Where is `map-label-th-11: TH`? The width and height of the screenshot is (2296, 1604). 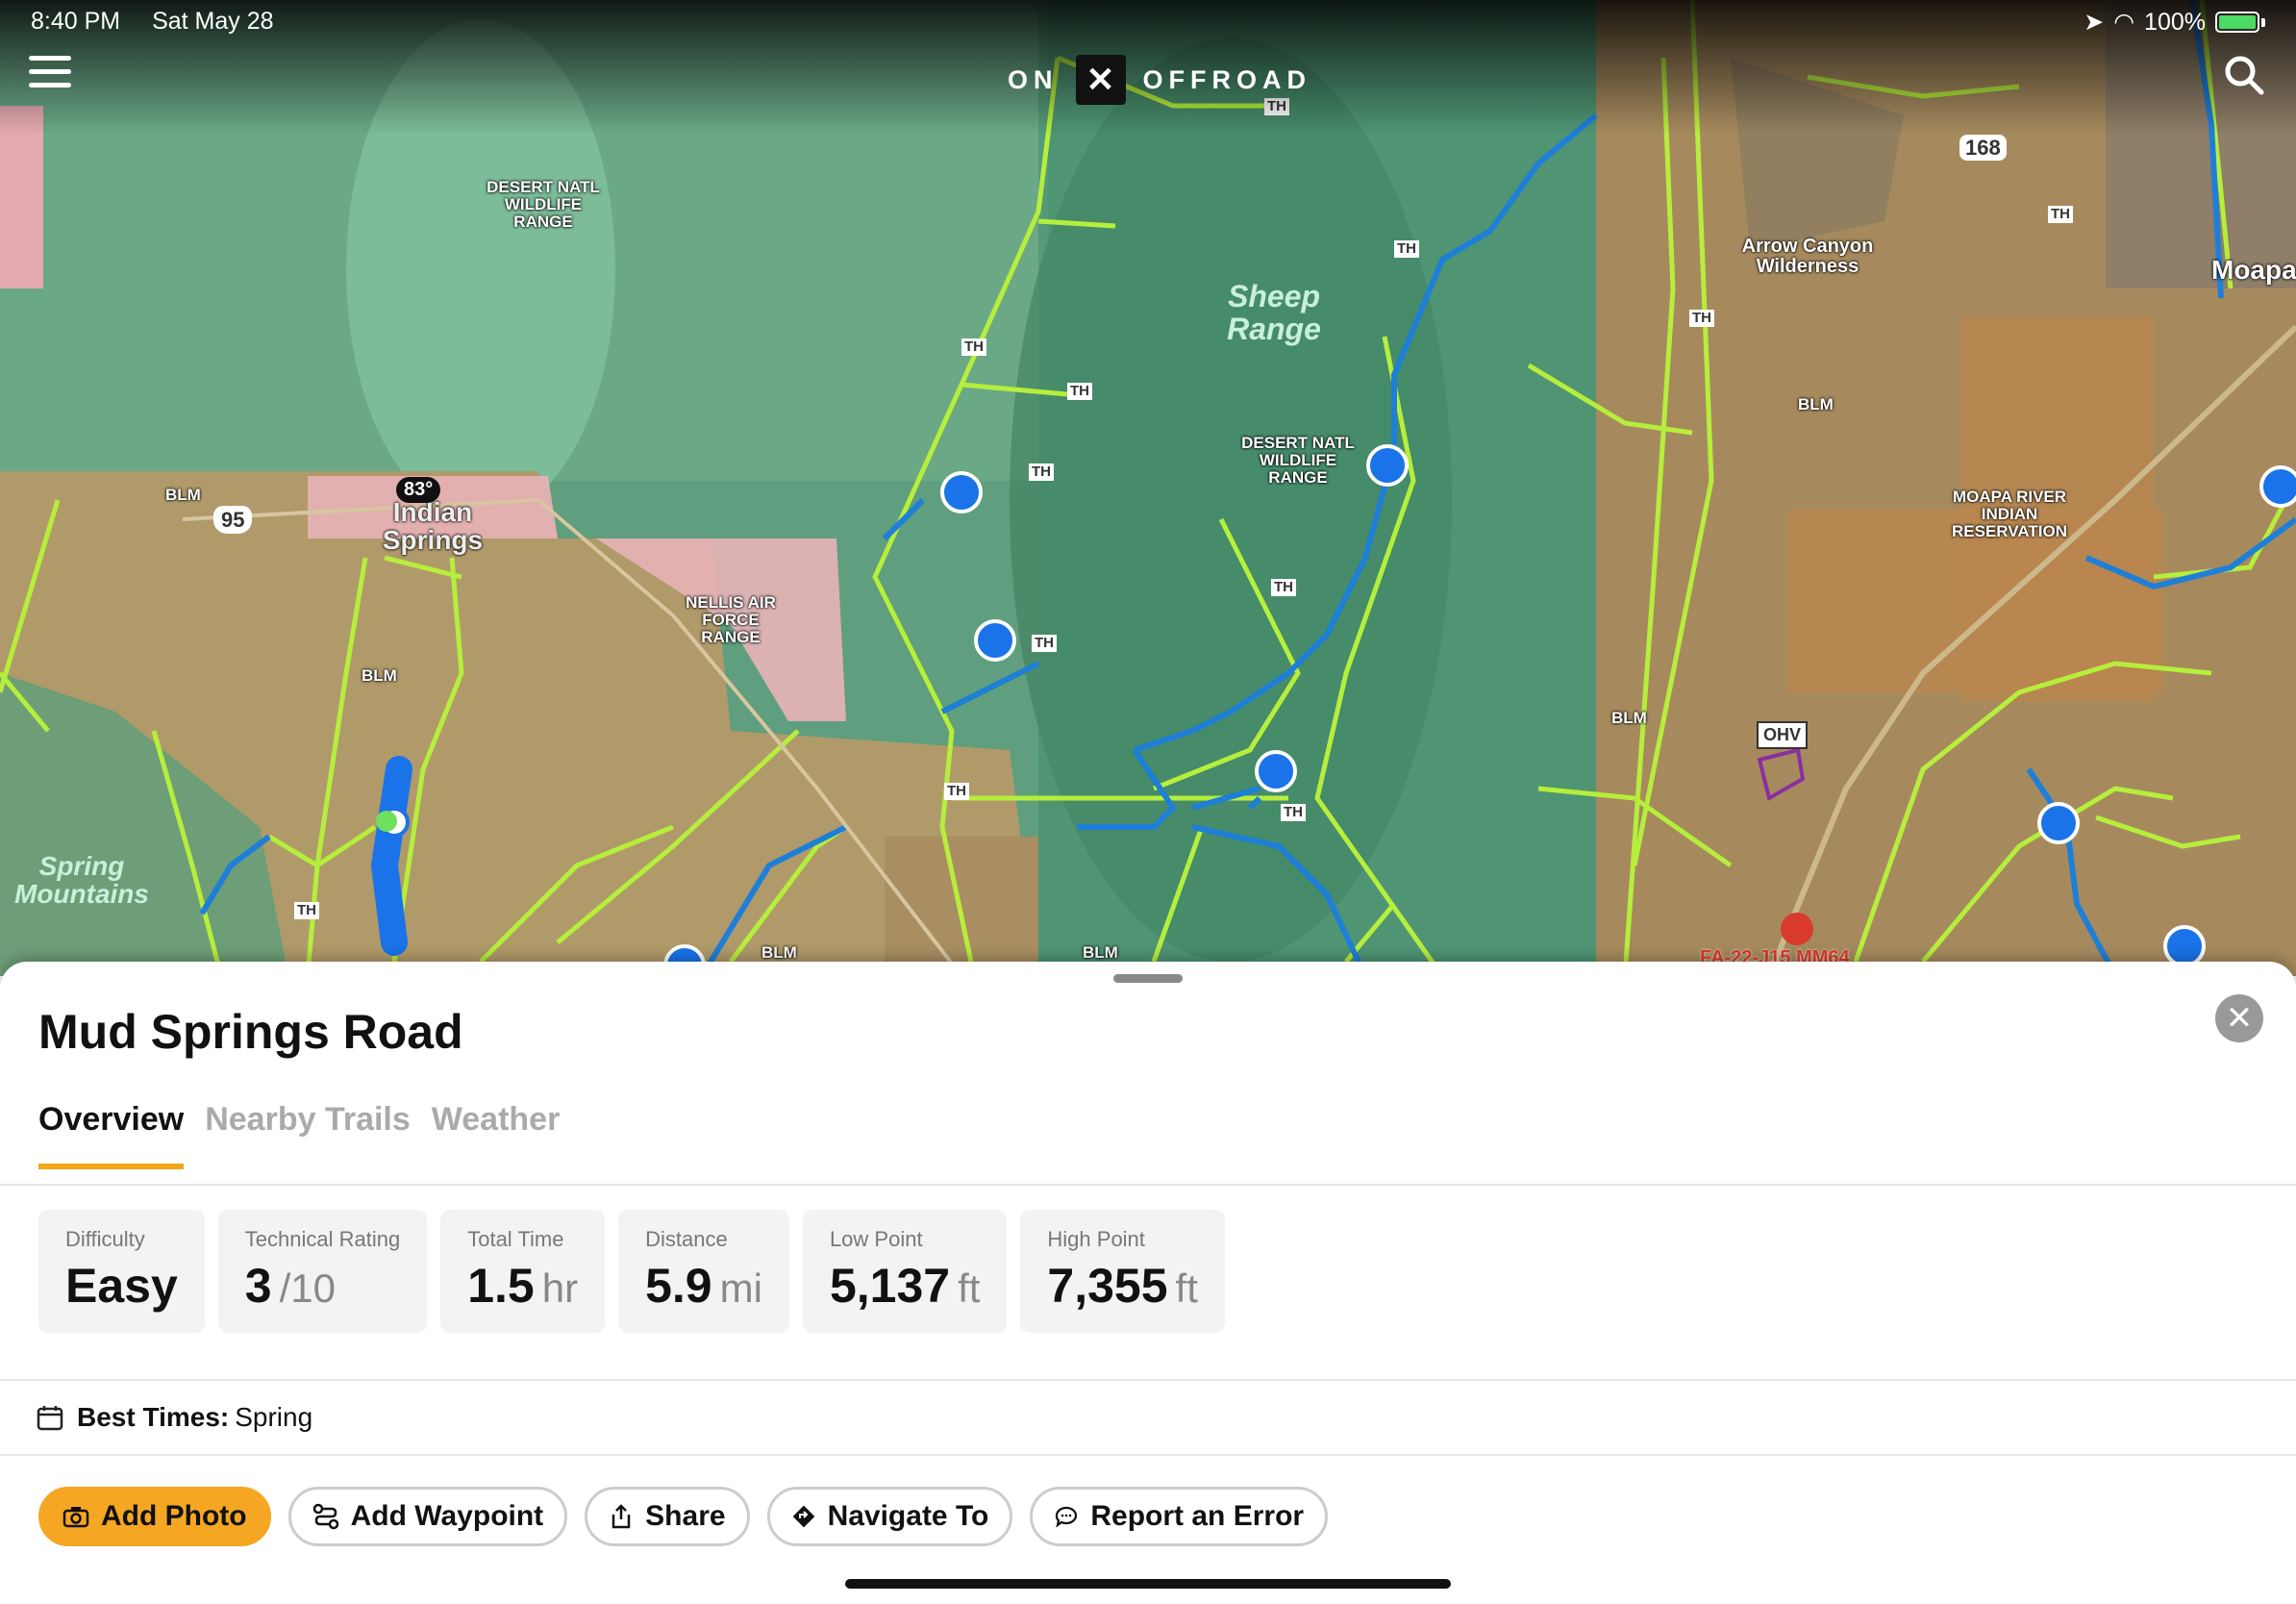 map-label-th-11: TH is located at coordinates (2060, 214).